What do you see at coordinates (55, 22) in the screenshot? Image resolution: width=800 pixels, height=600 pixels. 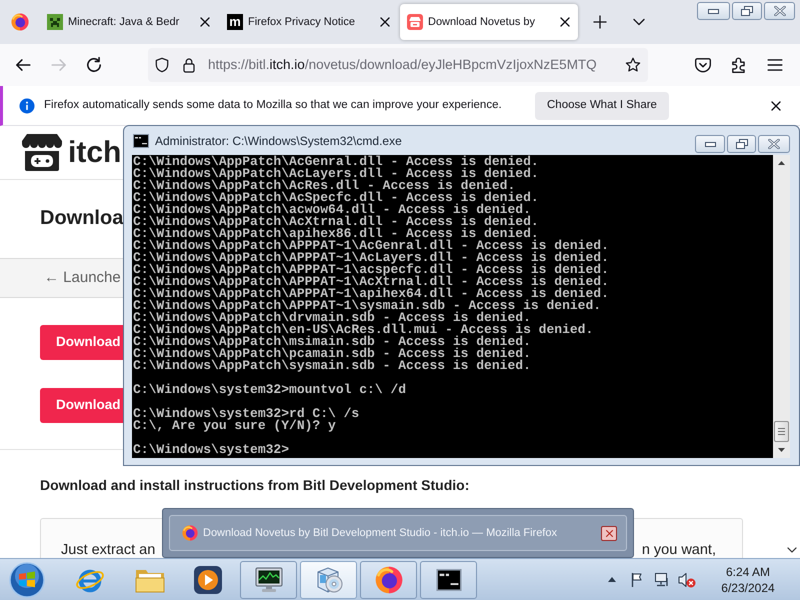 I see `pixel-face-icon` at bounding box center [55, 22].